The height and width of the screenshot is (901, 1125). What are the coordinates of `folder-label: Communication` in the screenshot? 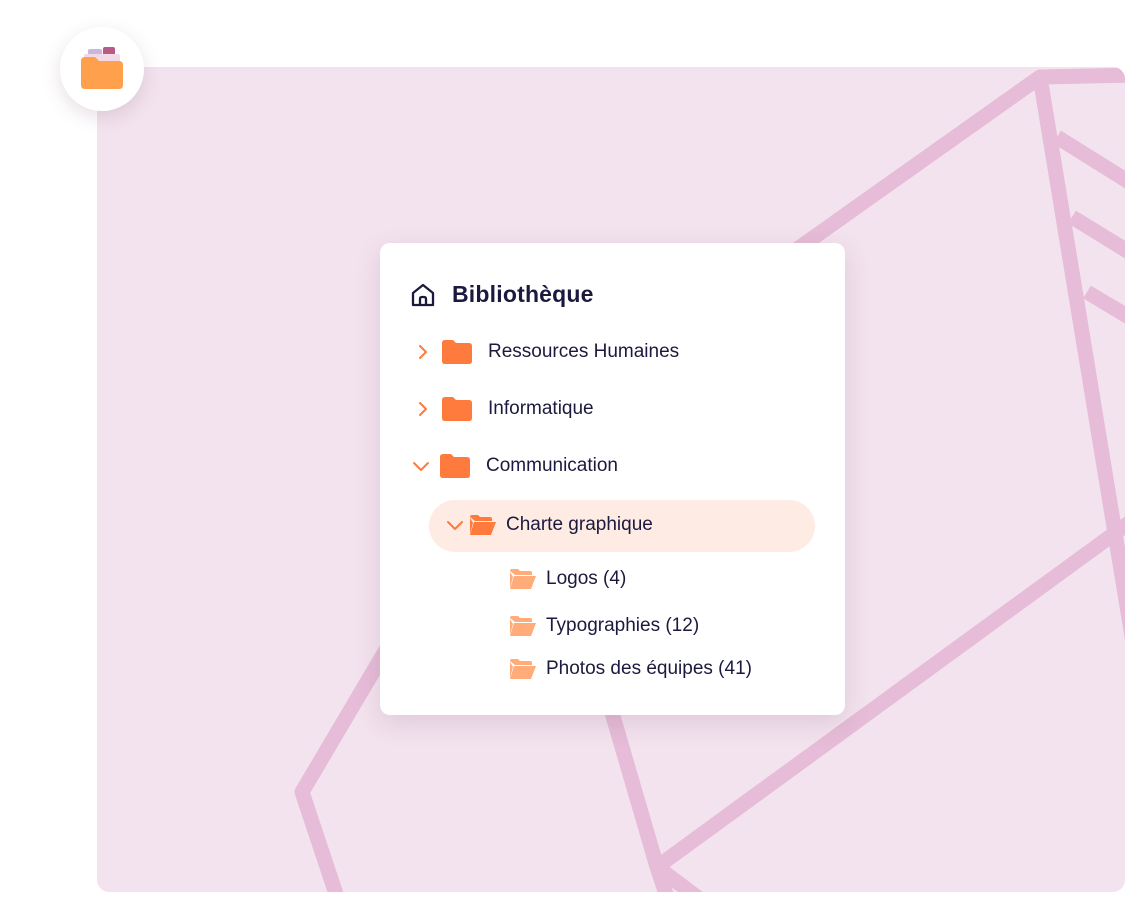 It's located at (552, 465).